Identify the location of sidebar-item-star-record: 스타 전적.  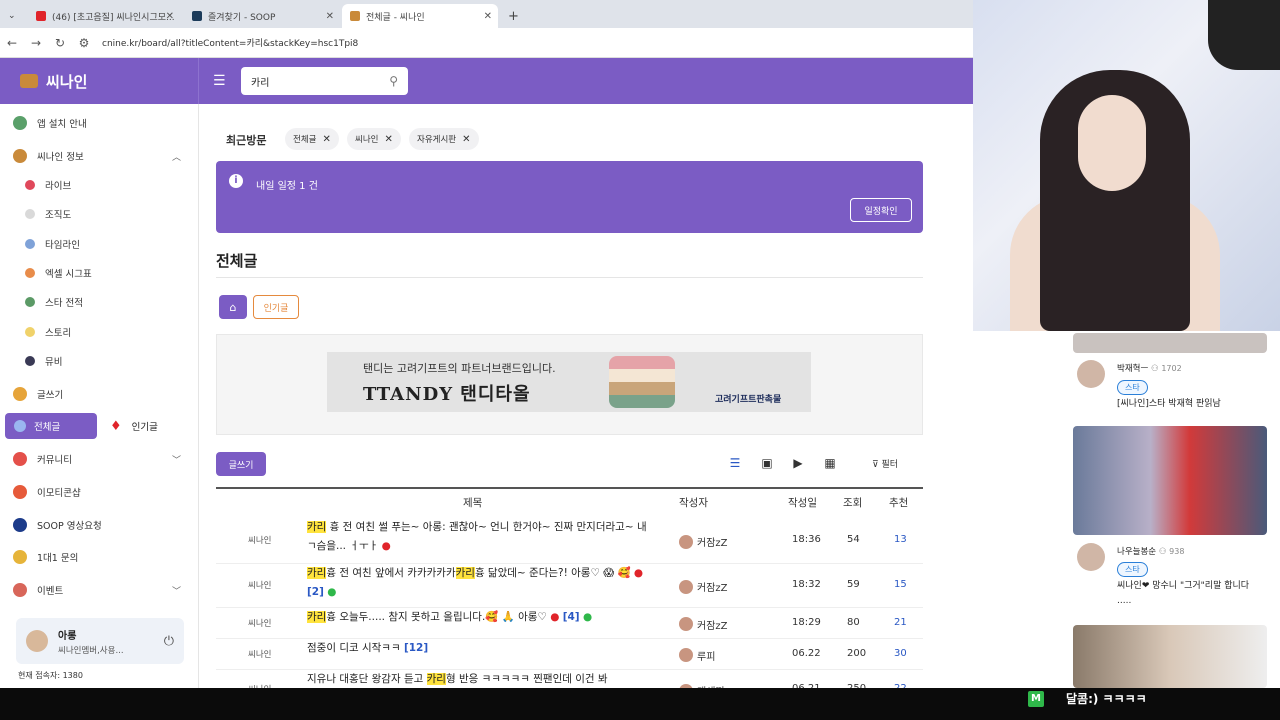
(99, 302).